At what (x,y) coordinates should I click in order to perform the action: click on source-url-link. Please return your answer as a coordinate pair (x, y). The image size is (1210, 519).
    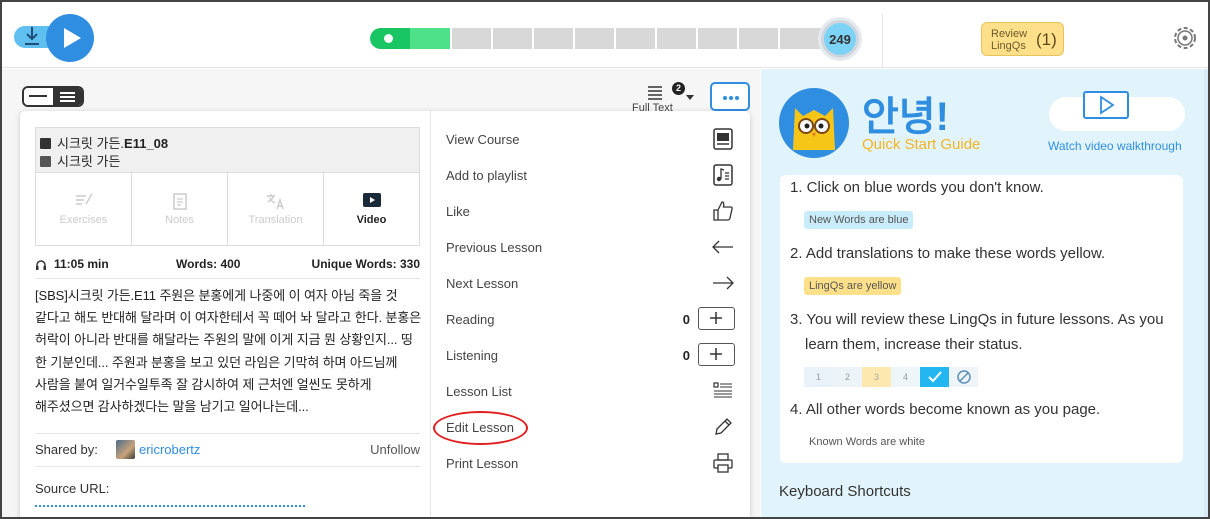
    Looking at the image, I should click on (170, 506).